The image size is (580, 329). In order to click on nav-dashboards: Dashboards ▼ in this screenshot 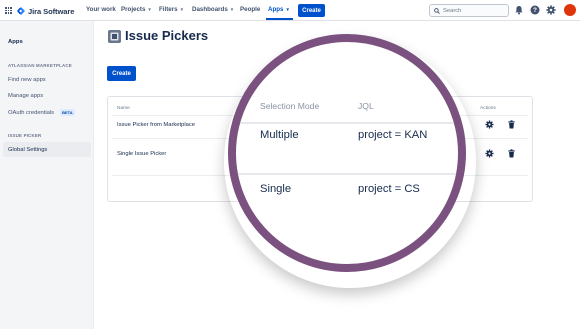, I will do `click(213, 9)`.